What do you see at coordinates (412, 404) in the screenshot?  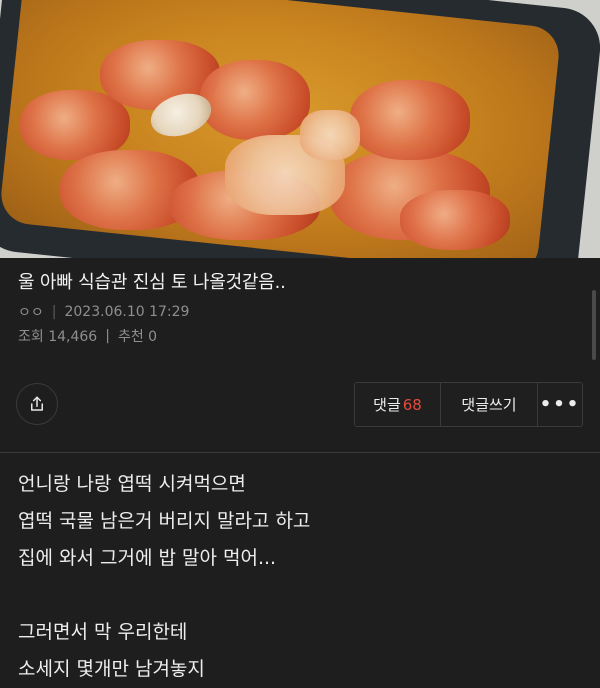 I see `comments-count: 68` at bounding box center [412, 404].